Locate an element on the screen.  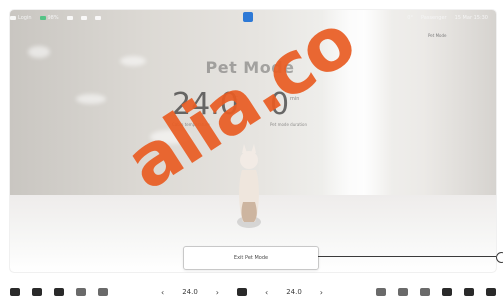
bottom-dock: ‹ 24.0 › ‹ 24.0 › is located at coordinates (253, 292).